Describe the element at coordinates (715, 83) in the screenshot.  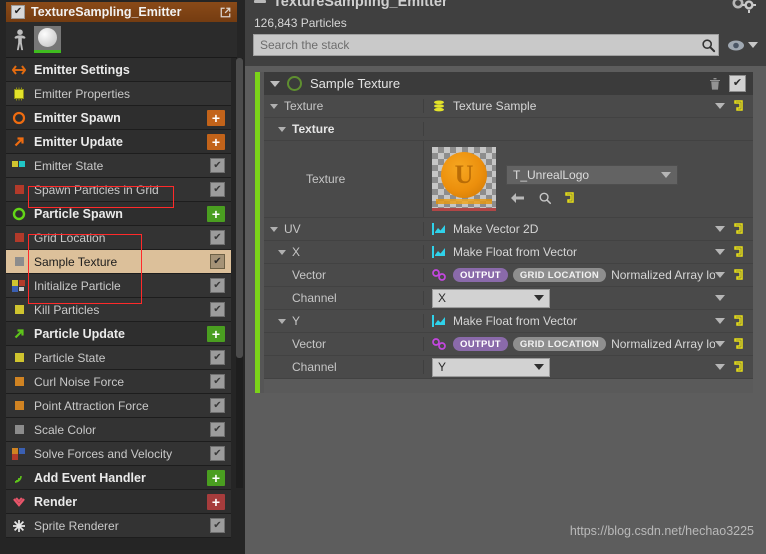
I see `trash-icon` at that location.